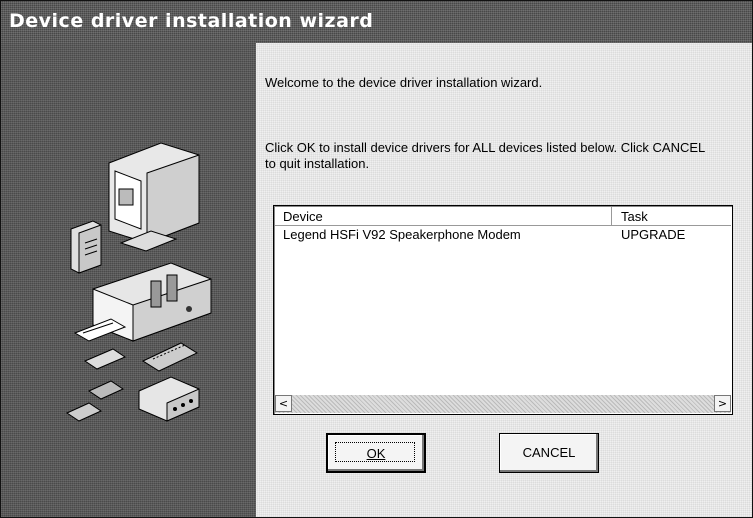 The height and width of the screenshot is (518, 753). I want to click on column-header-device: Device, so click(443, 216).